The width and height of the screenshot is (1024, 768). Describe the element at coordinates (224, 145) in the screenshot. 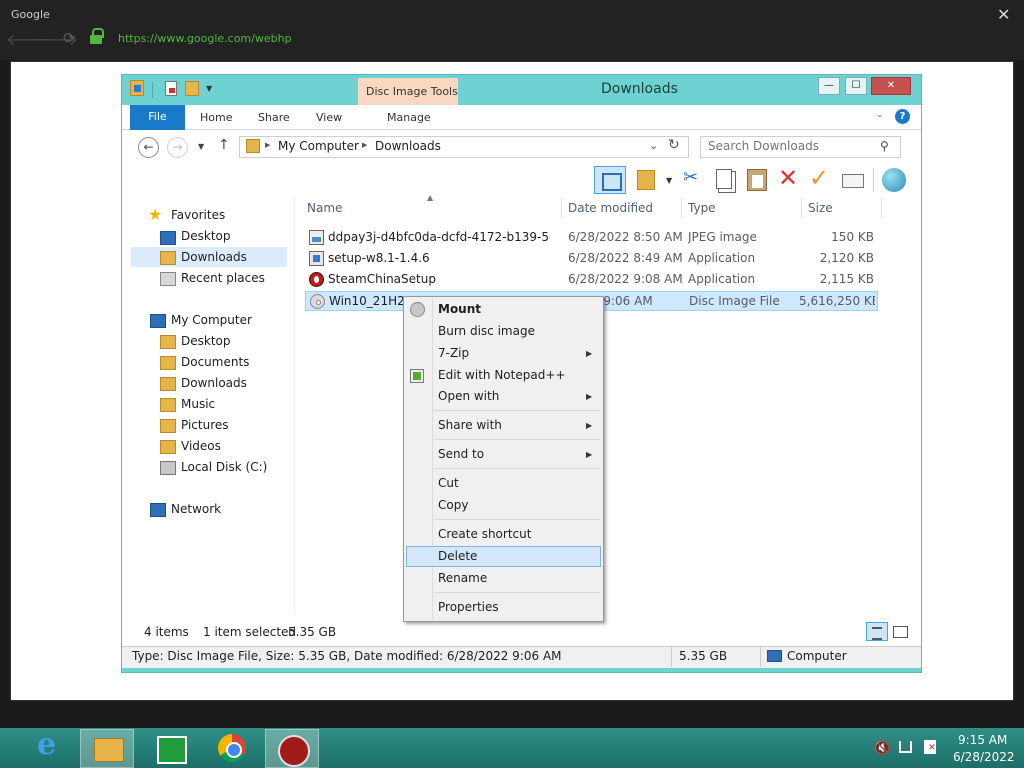

I see `up-button: ↑` at that location.